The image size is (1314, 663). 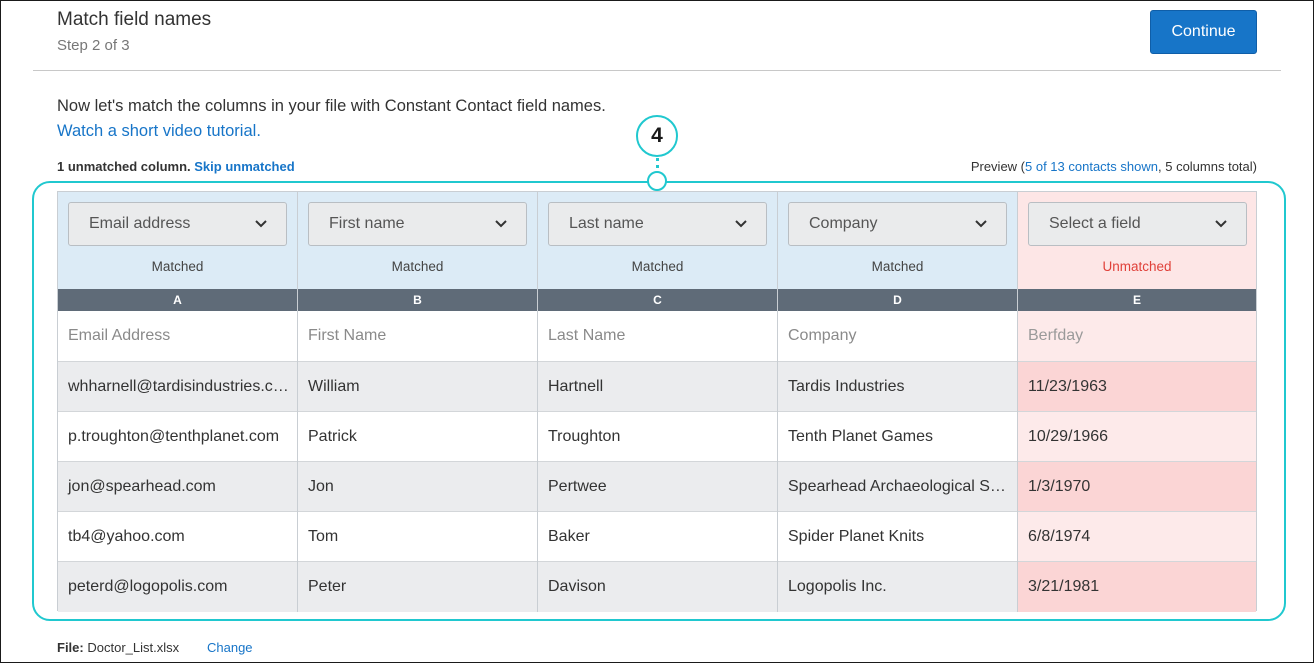 I want to click on unmatched-count-text: 1 unmatched column., so click(x=124, y=166).